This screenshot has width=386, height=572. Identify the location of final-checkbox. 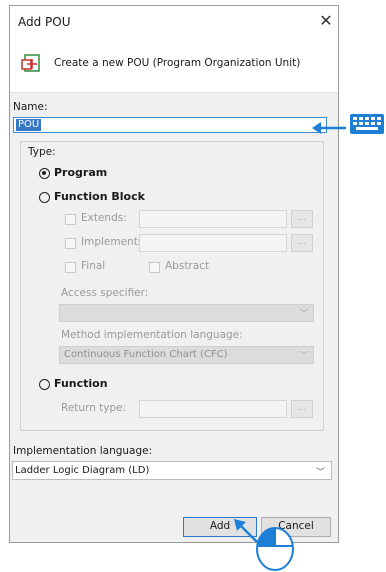
(70, 267).